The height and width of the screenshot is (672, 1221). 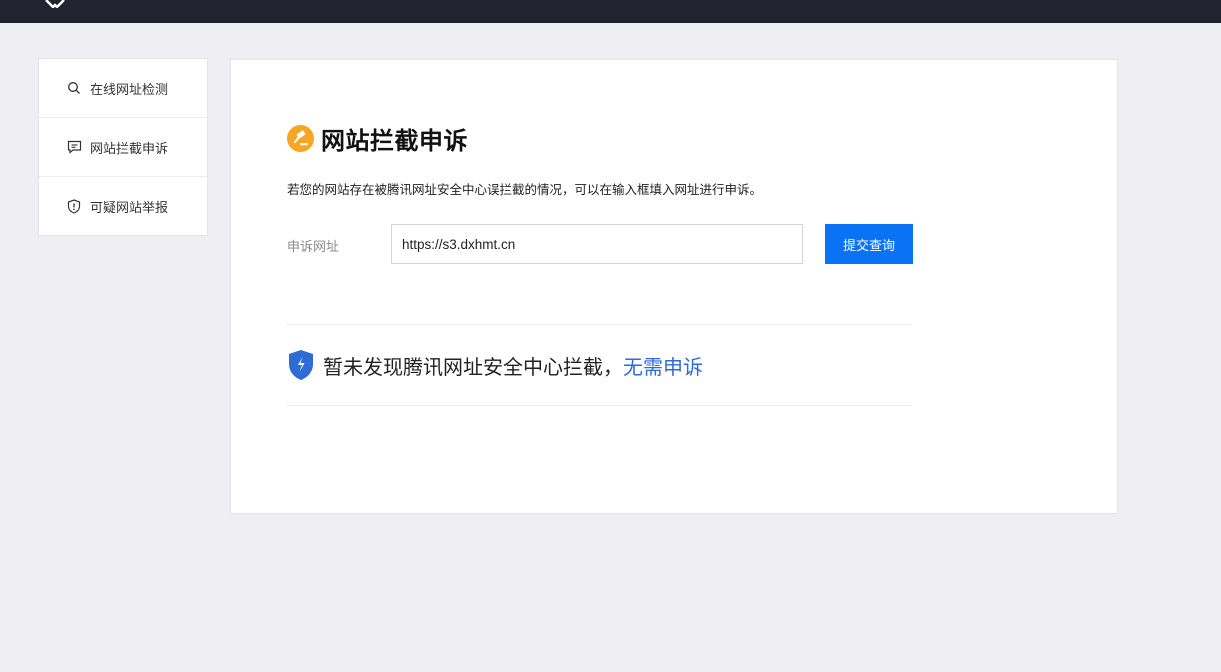 I want to click on url-input, so click(x=597, y=244).